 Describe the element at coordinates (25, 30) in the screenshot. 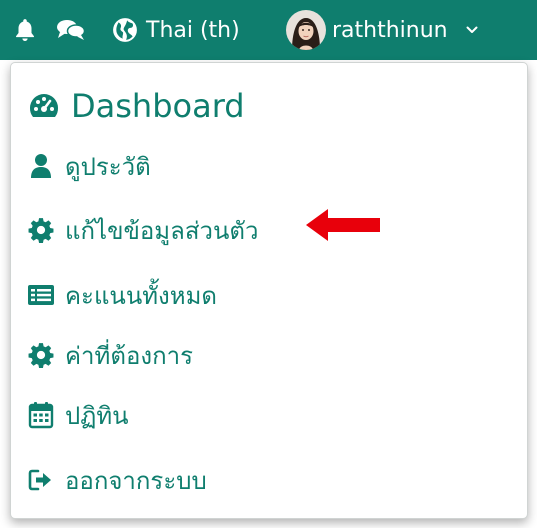

I see `bell-icon` at that location.